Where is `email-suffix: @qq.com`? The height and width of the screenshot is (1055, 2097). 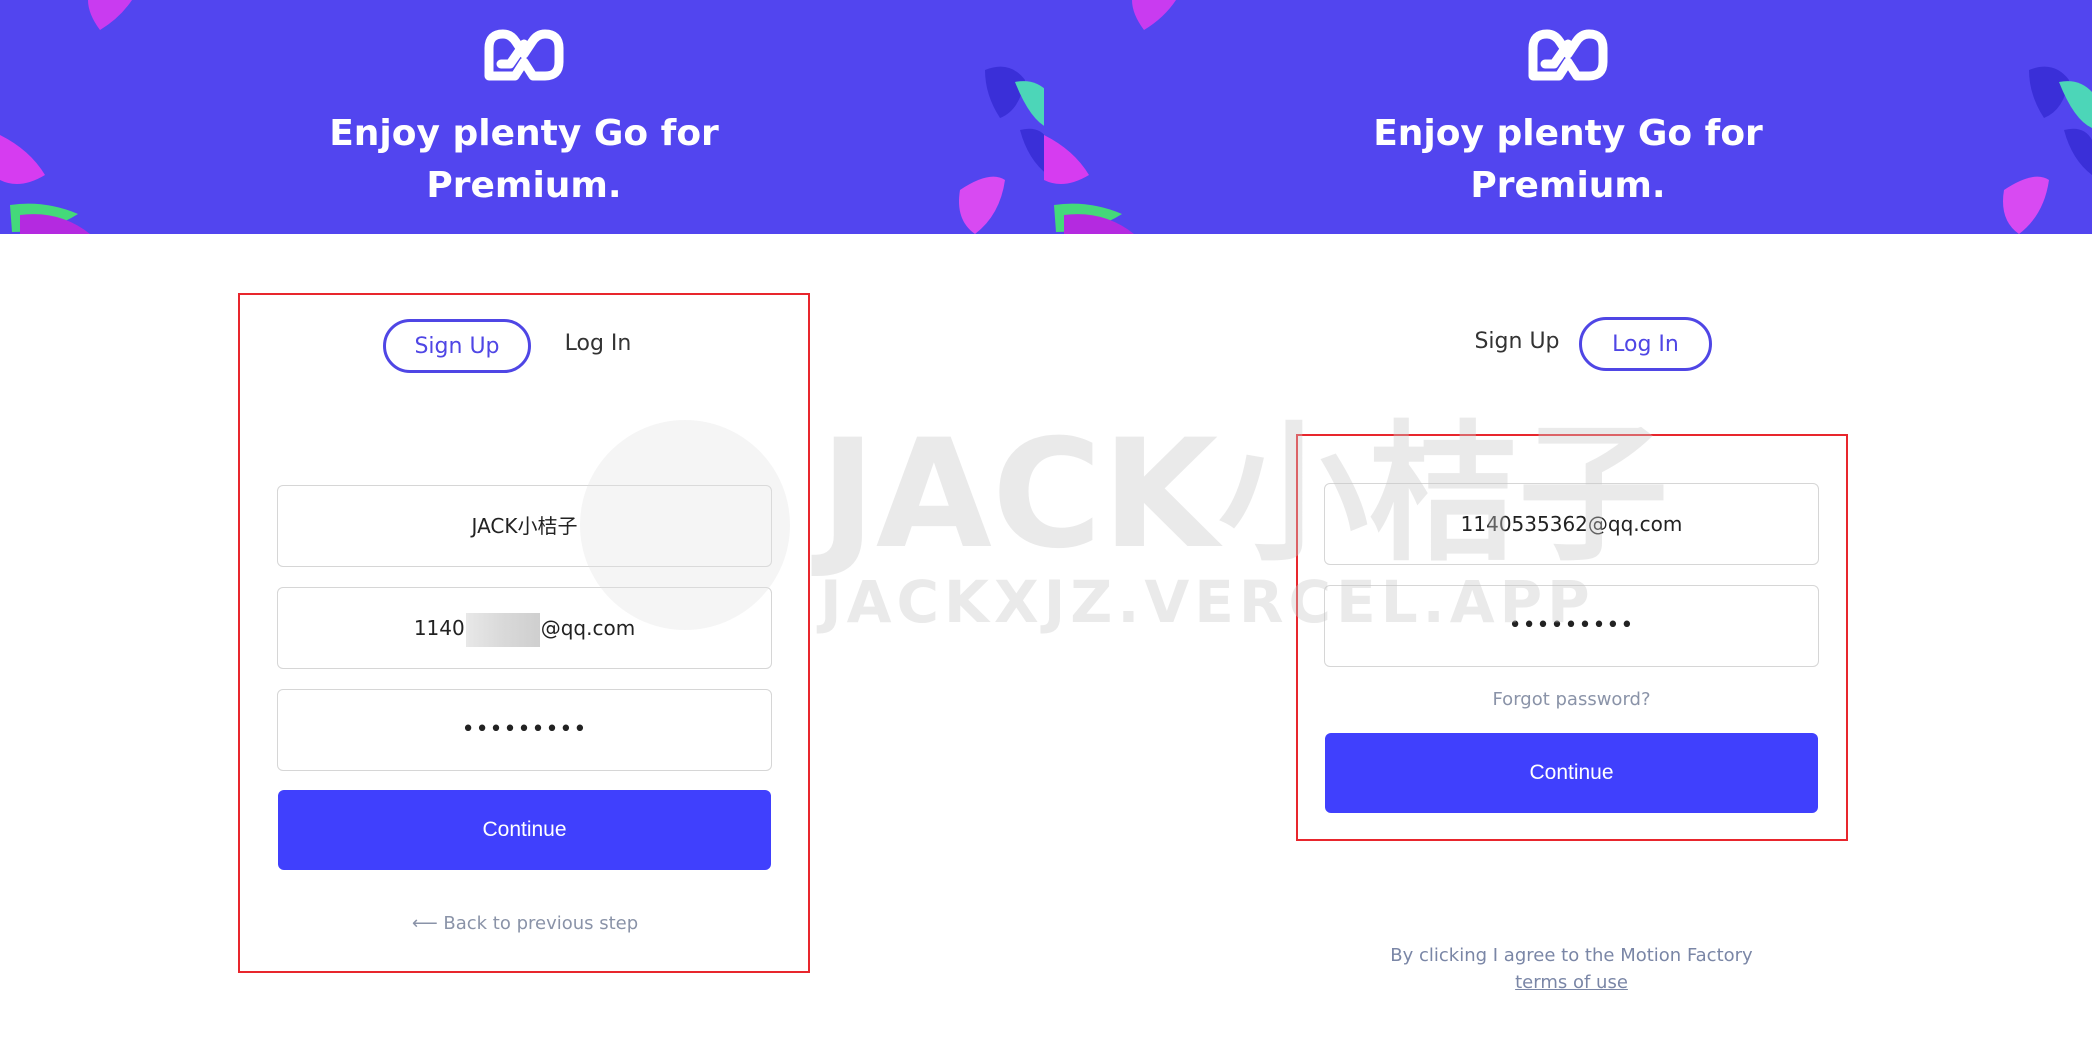
email-suffix: @qq.com is located at coordinates (588, 628).